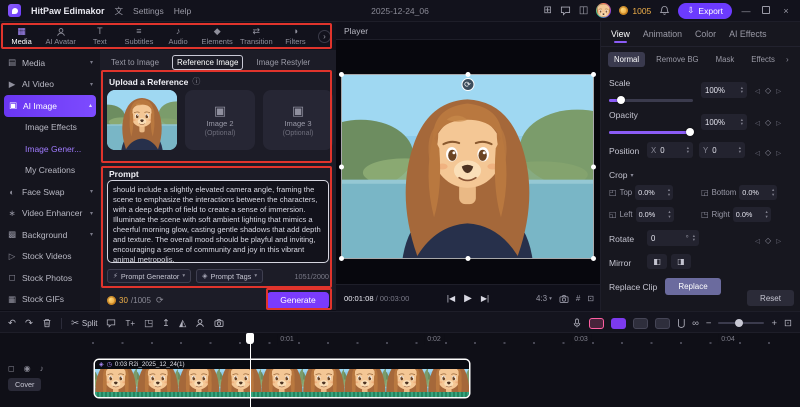 The width and height of the screenshot is (800, 407). Describe the element at coordinates (709, 323) in the screenshot. I see `zoom-out-button: −` at that location.